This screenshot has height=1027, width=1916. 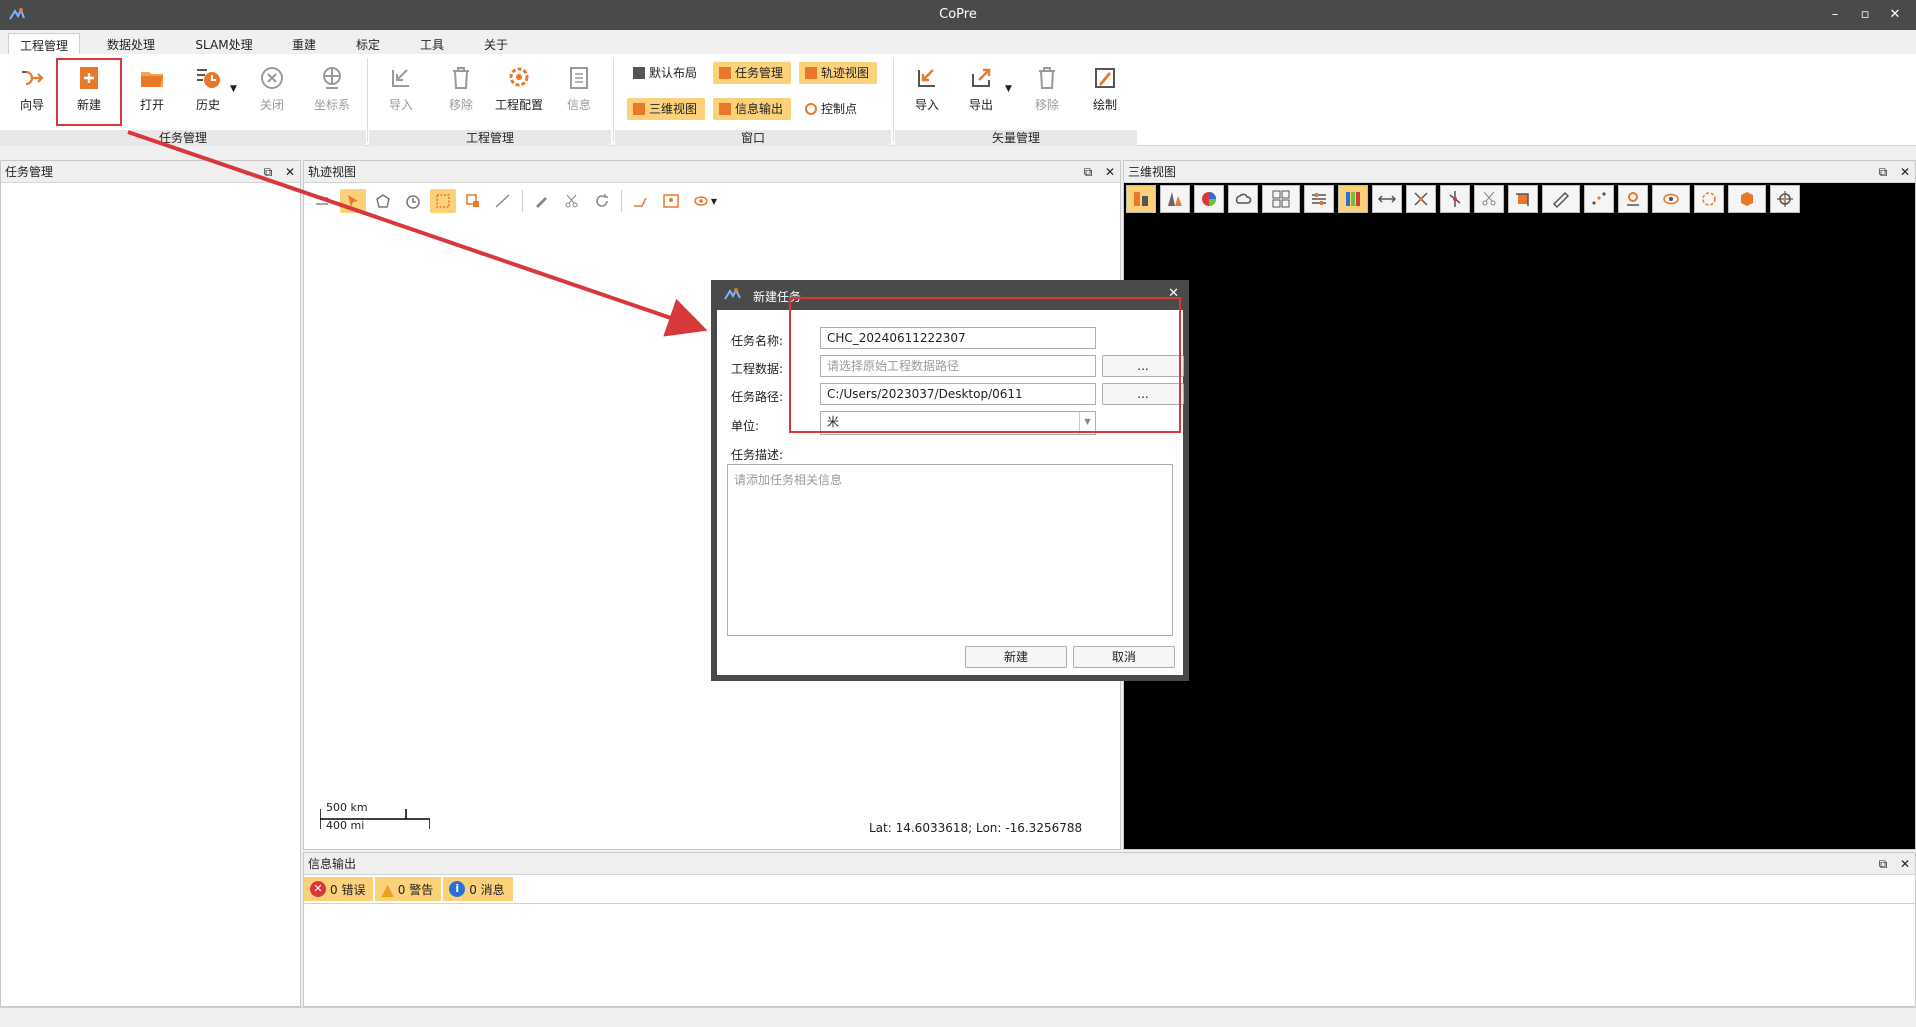 I want to click on eye-icon, so click(x=701, y=201).